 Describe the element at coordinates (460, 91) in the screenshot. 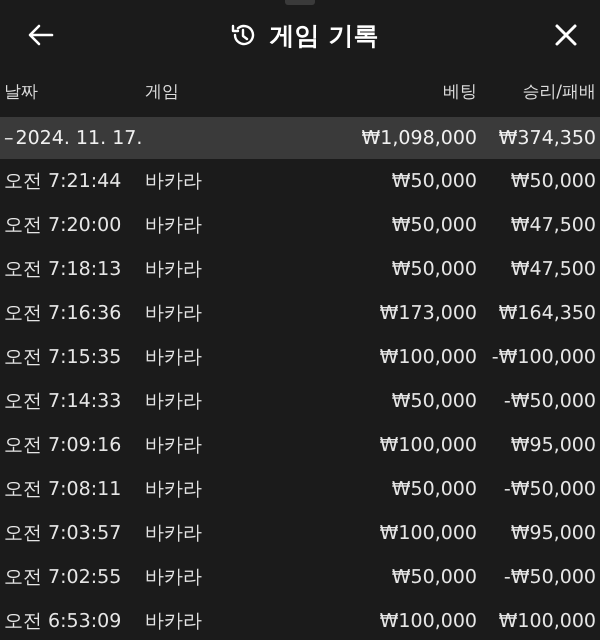

I see `column-header: 베팅` at that location.